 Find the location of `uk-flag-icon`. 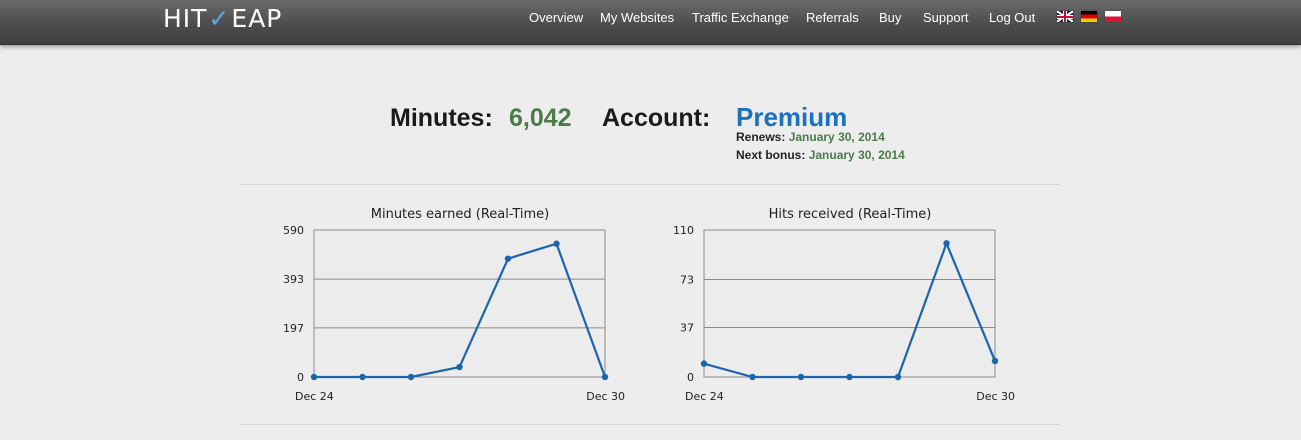

uk-flag-icon is located at coordinates (1065, 16).